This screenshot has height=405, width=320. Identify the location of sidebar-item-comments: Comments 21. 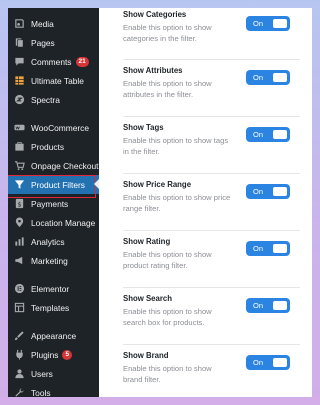
(53, 61).